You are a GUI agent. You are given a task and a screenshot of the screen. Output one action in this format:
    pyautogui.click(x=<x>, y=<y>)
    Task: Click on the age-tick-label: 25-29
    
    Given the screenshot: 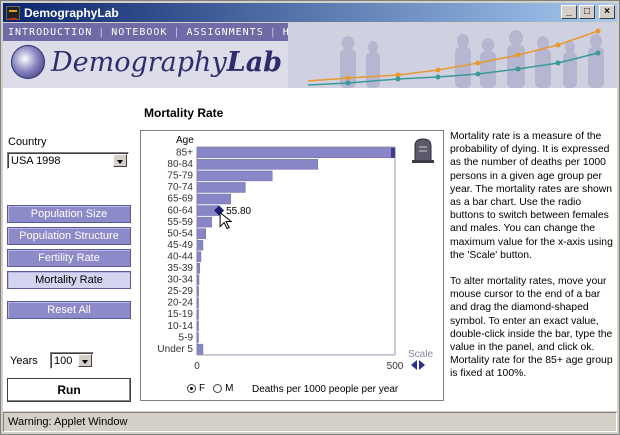 What is the action you would take?
    pyautogui.click(x=180, y=291)
    